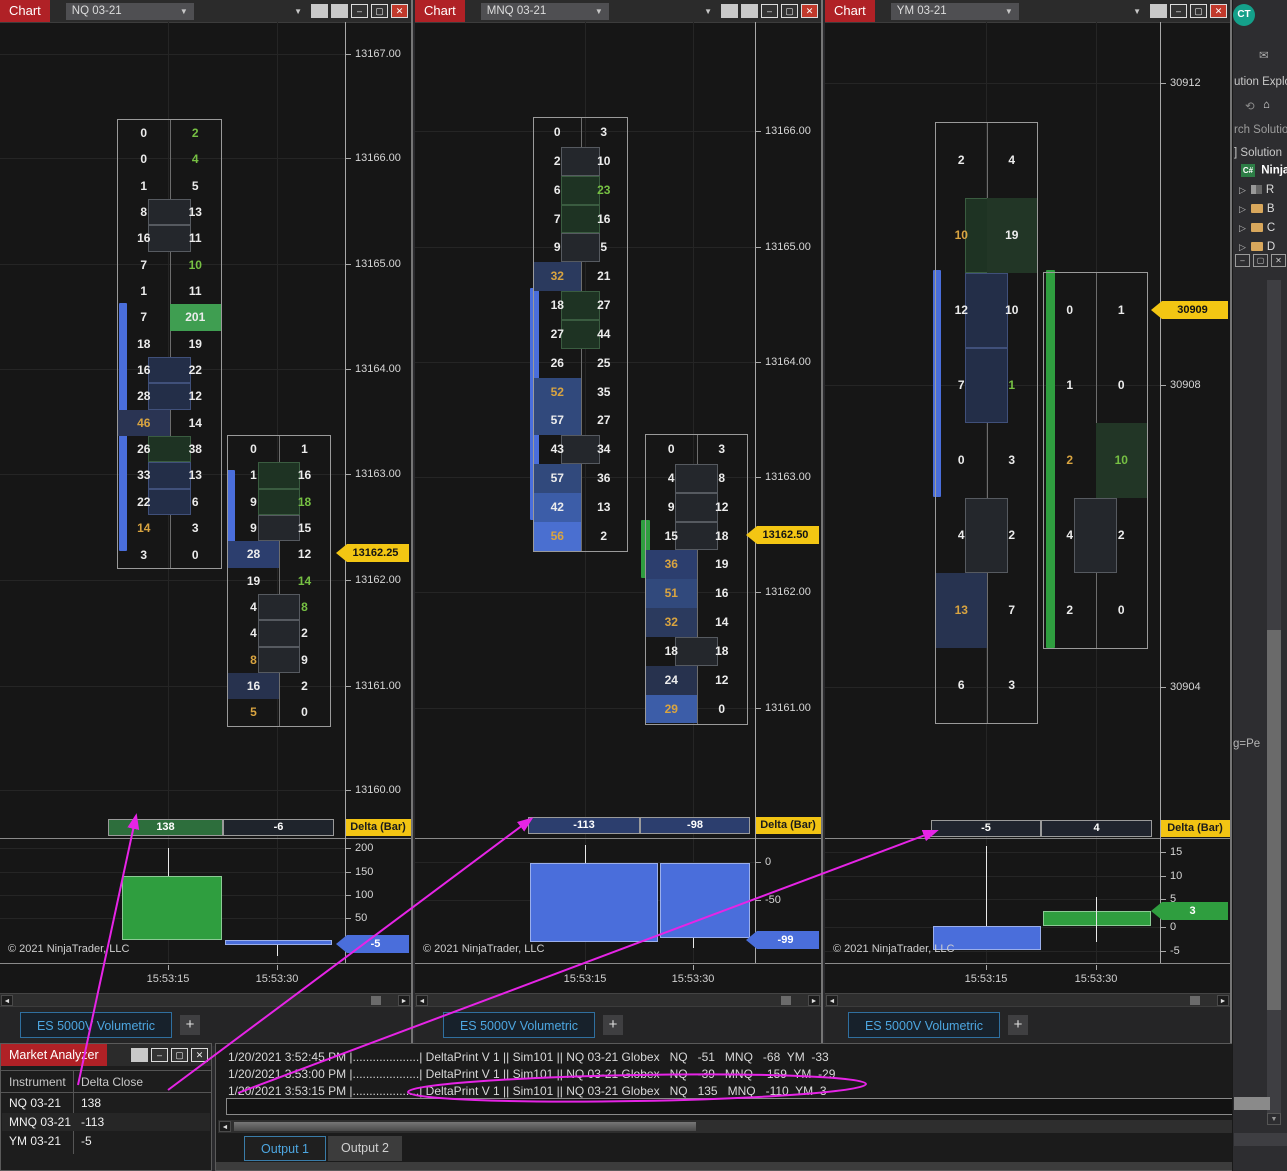 This screenshot has height=1171, width=1287. Describe the element at coordinates (348, 918) in the screenshot. I see `axis-tick` at that location.